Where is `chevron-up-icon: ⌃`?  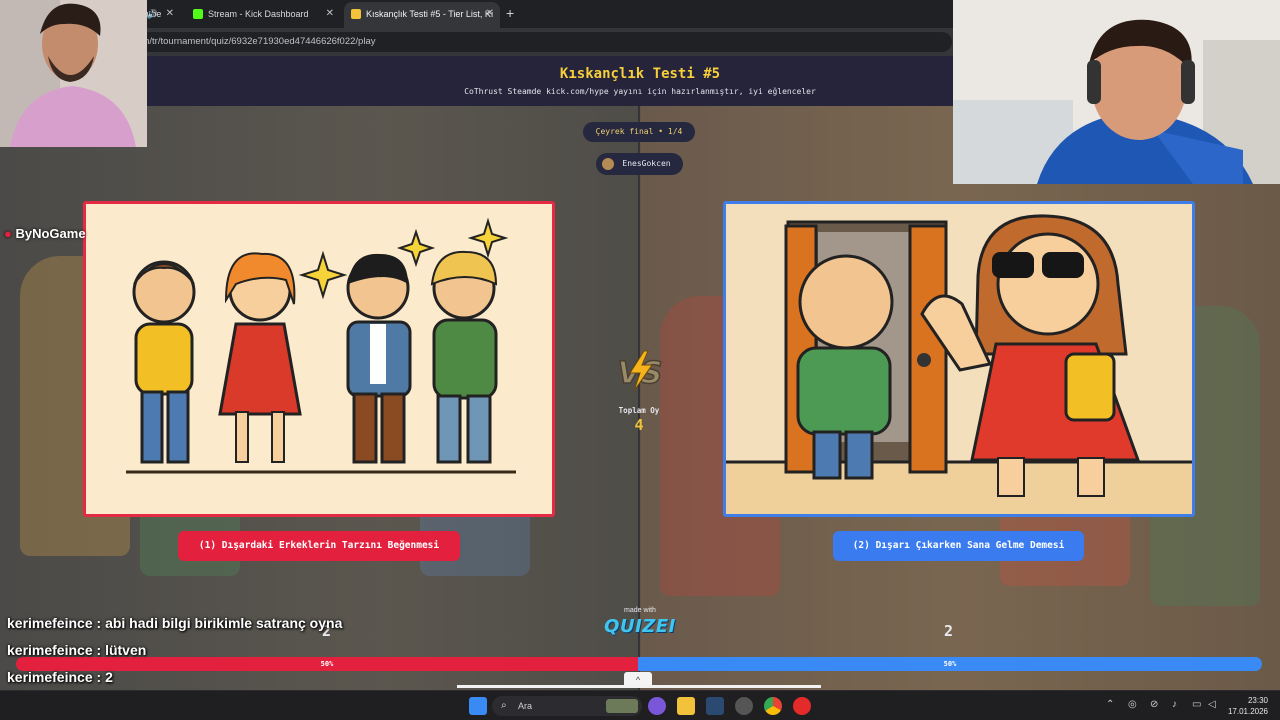 chevron-up-icon: ⌃ is located at coordinates (1110, 704).